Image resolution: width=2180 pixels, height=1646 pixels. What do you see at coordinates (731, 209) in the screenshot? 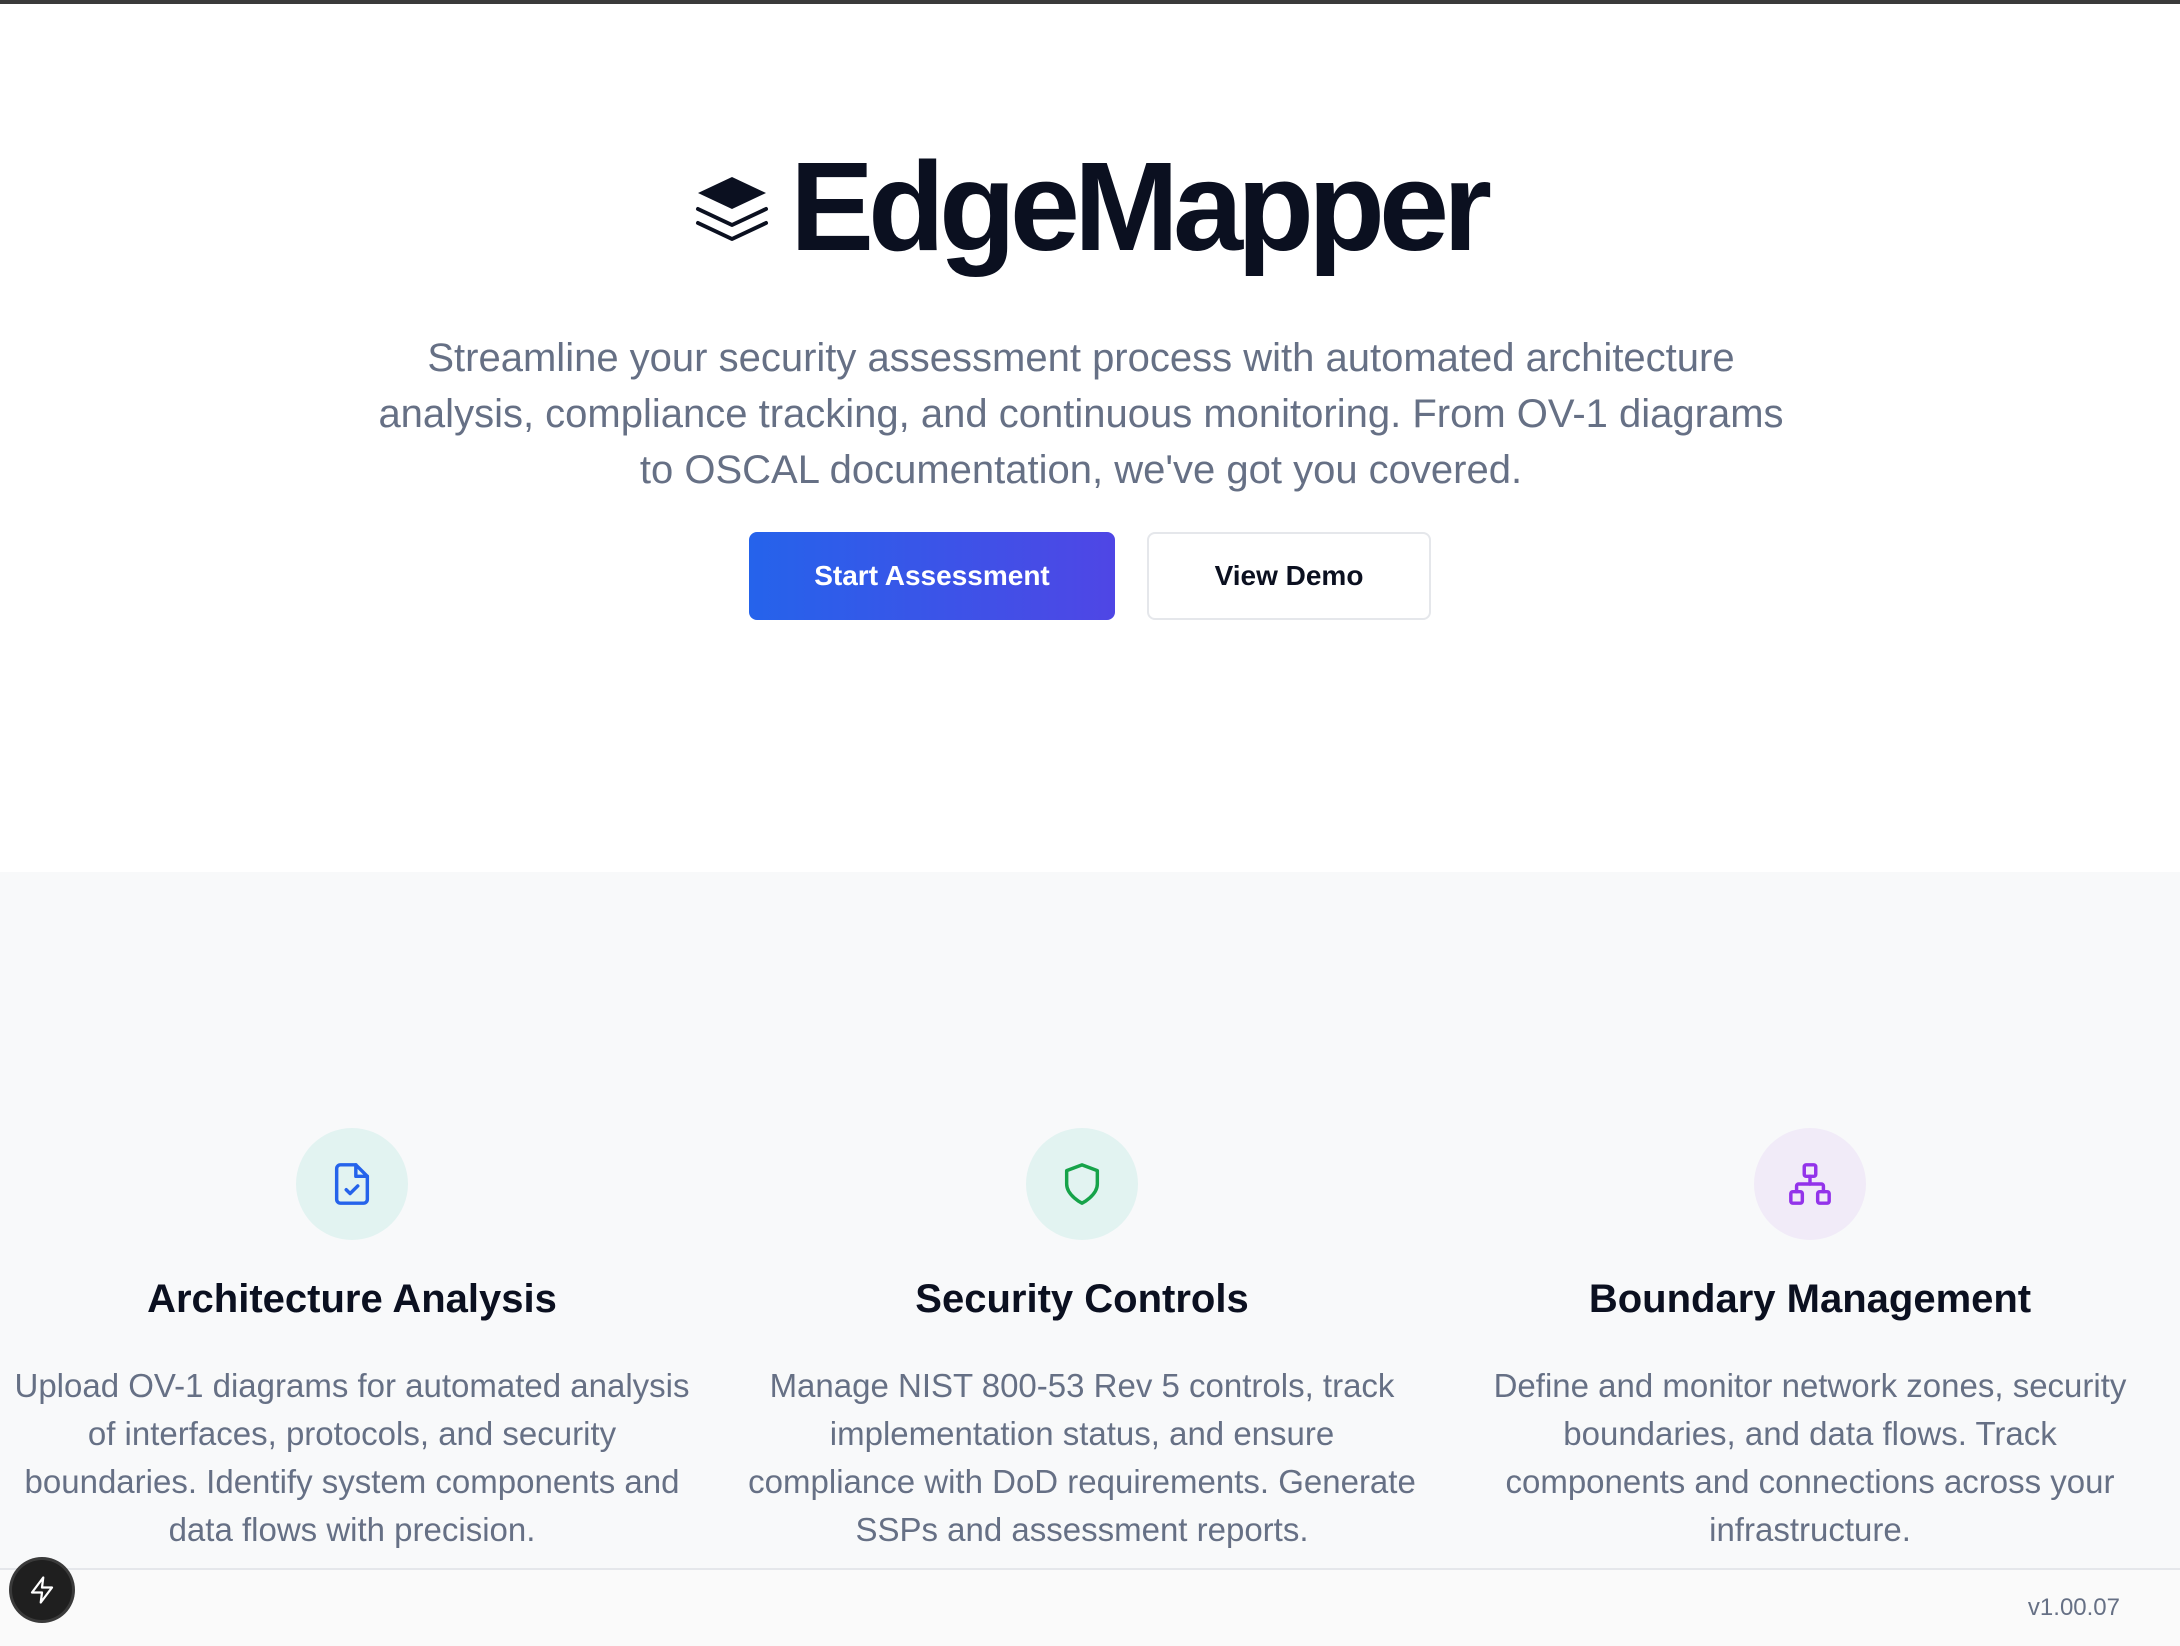
I see `layers-icon` at bounding box center [731, 209].